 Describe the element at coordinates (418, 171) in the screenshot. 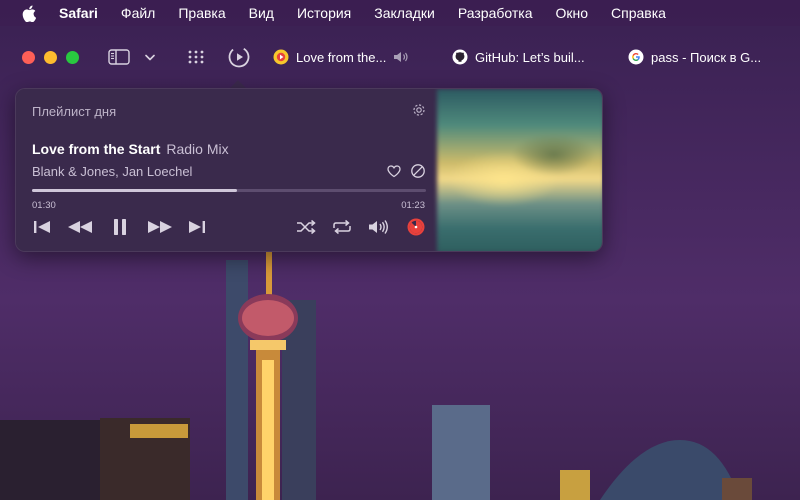

I see `dislike-icon` at that location.